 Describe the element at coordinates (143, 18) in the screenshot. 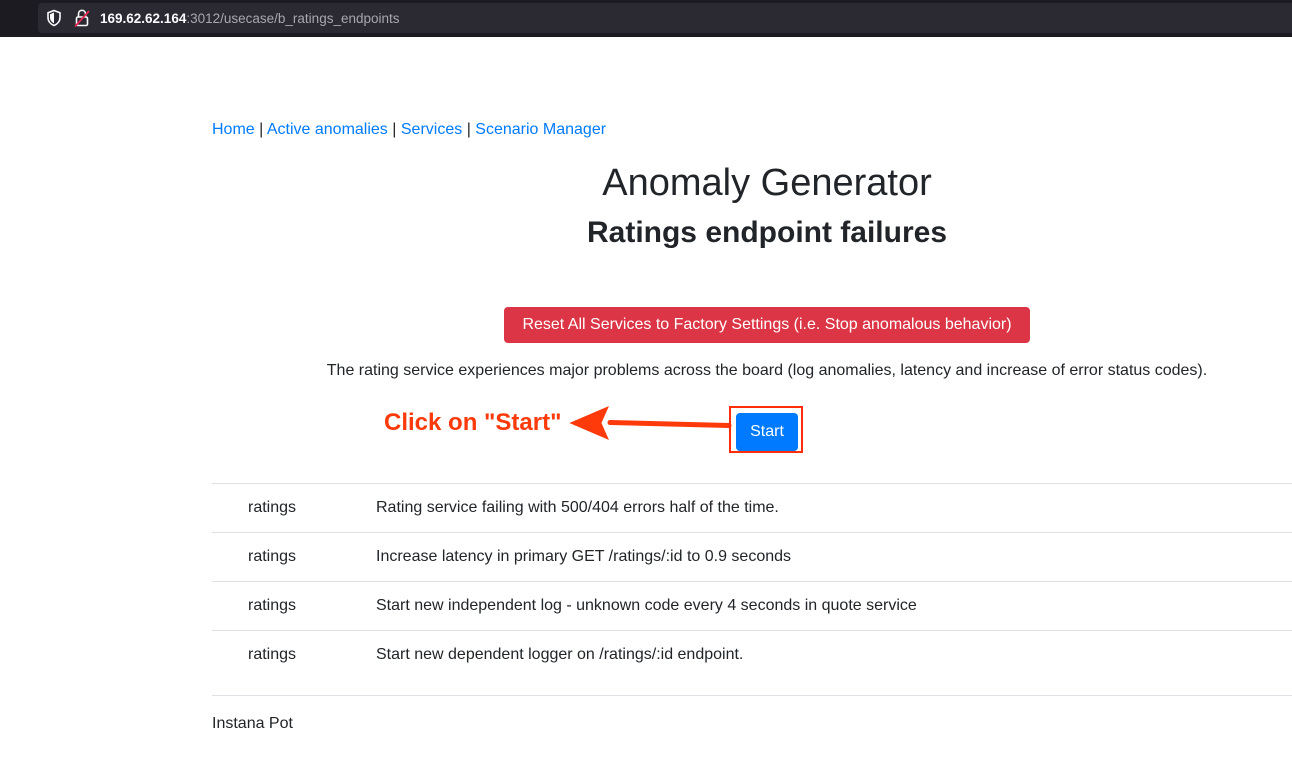

I see `url-host: 169.62.62.164` at that location.